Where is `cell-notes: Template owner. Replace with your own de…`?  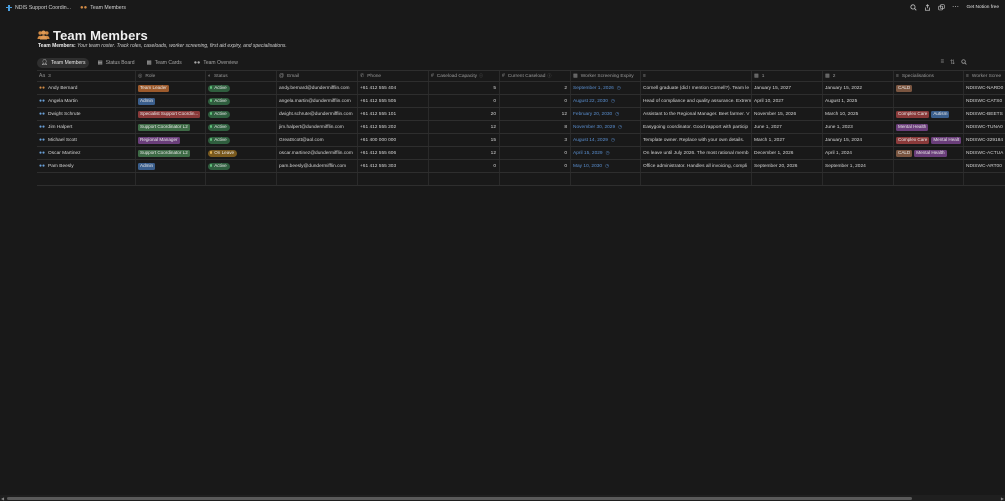 cell-notes: Template owner. Replace with your own de… is located at coordinates (696, 140).